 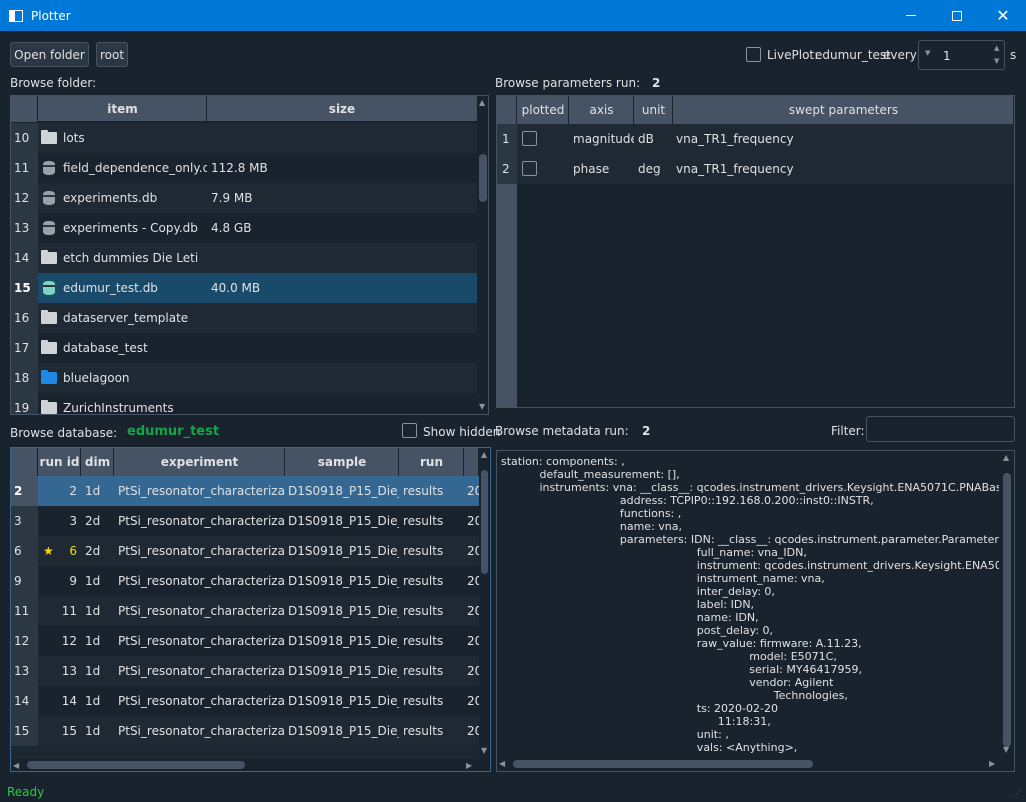 I want to click on experiment-cell: PtSi_resonator_characterization, so click(x=201, y=491).